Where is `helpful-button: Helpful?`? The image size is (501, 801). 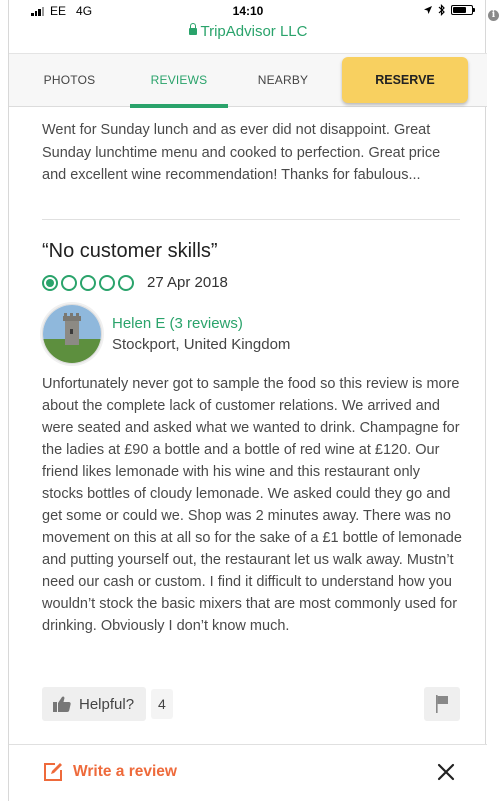 helpful-button: Helpful? is located at coordinates (94, 704).